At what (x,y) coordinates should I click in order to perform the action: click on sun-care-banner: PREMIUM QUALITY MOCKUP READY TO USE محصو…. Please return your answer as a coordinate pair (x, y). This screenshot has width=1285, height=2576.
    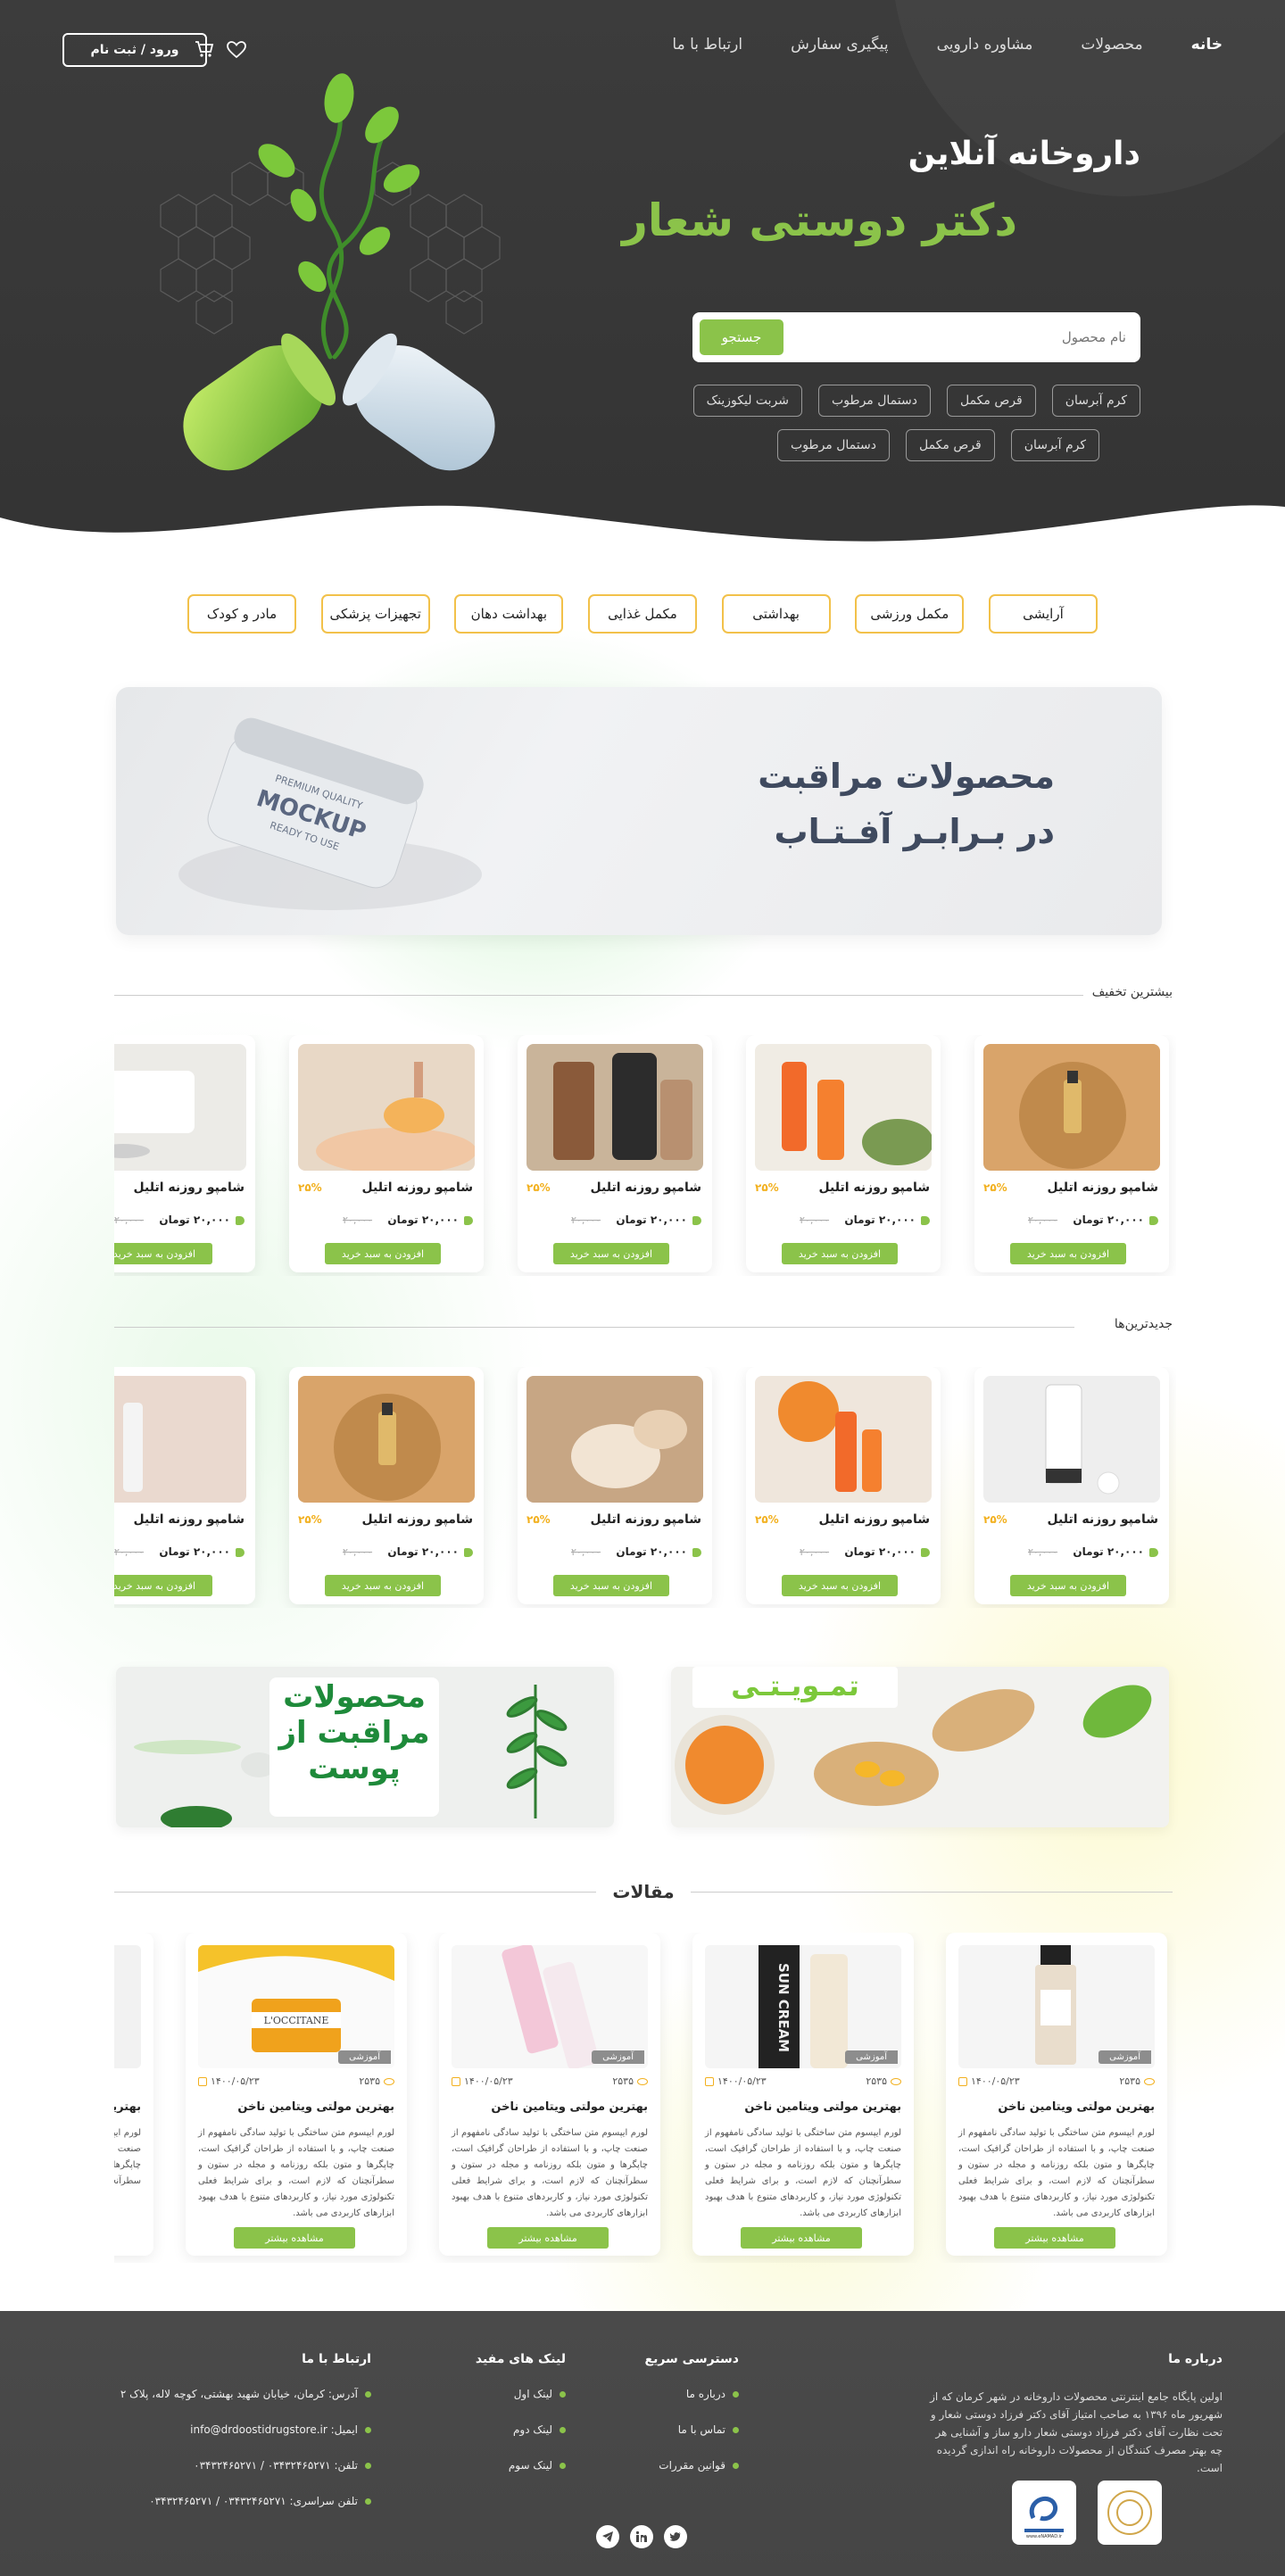
    Looking at the image, I should click on (639, 811).